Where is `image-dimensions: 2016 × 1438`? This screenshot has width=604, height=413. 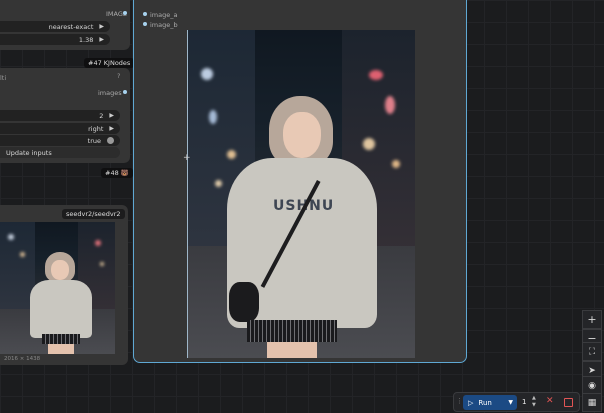 image-dimensions: 2016 × 1438 is located at coordinates (22, 359).